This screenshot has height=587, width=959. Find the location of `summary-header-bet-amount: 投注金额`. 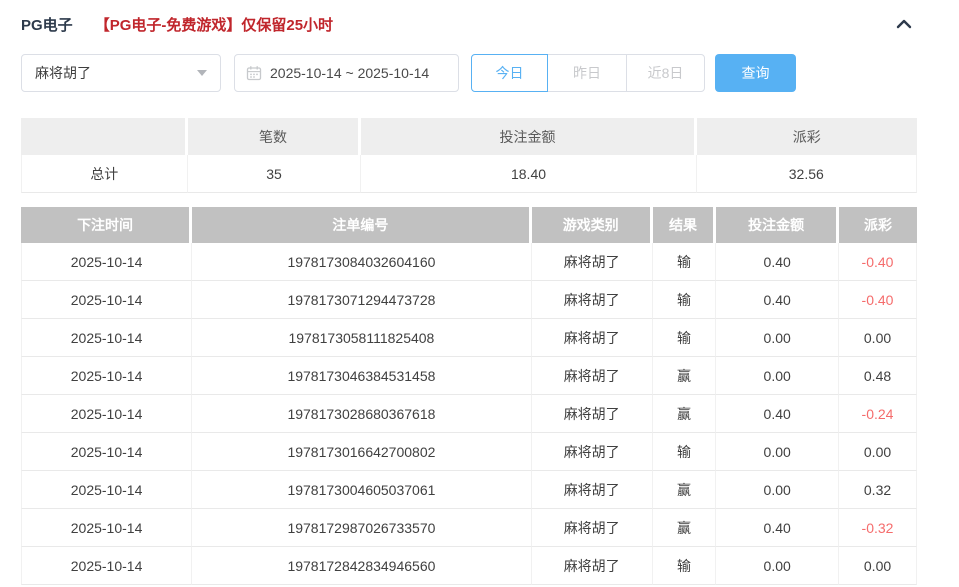

summary-header-bet-amount: 投注金额 is located at coordinates (529, 136).